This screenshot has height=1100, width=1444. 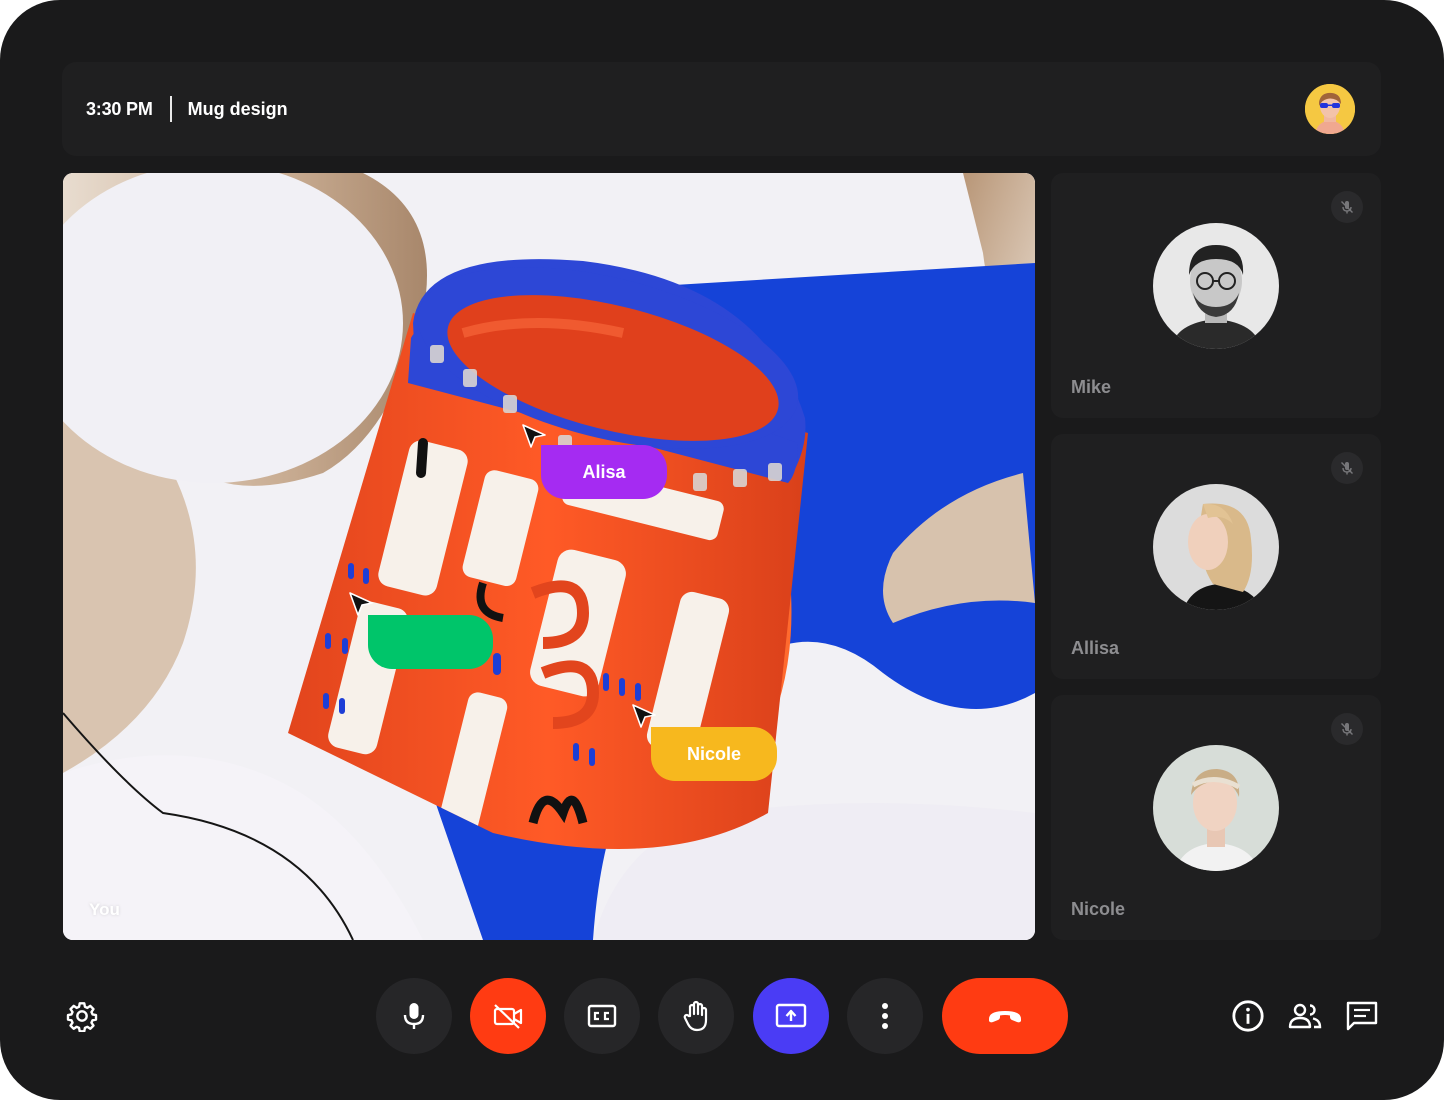 I want to click on meeting-info-button, so click(x=1248, y=1016).